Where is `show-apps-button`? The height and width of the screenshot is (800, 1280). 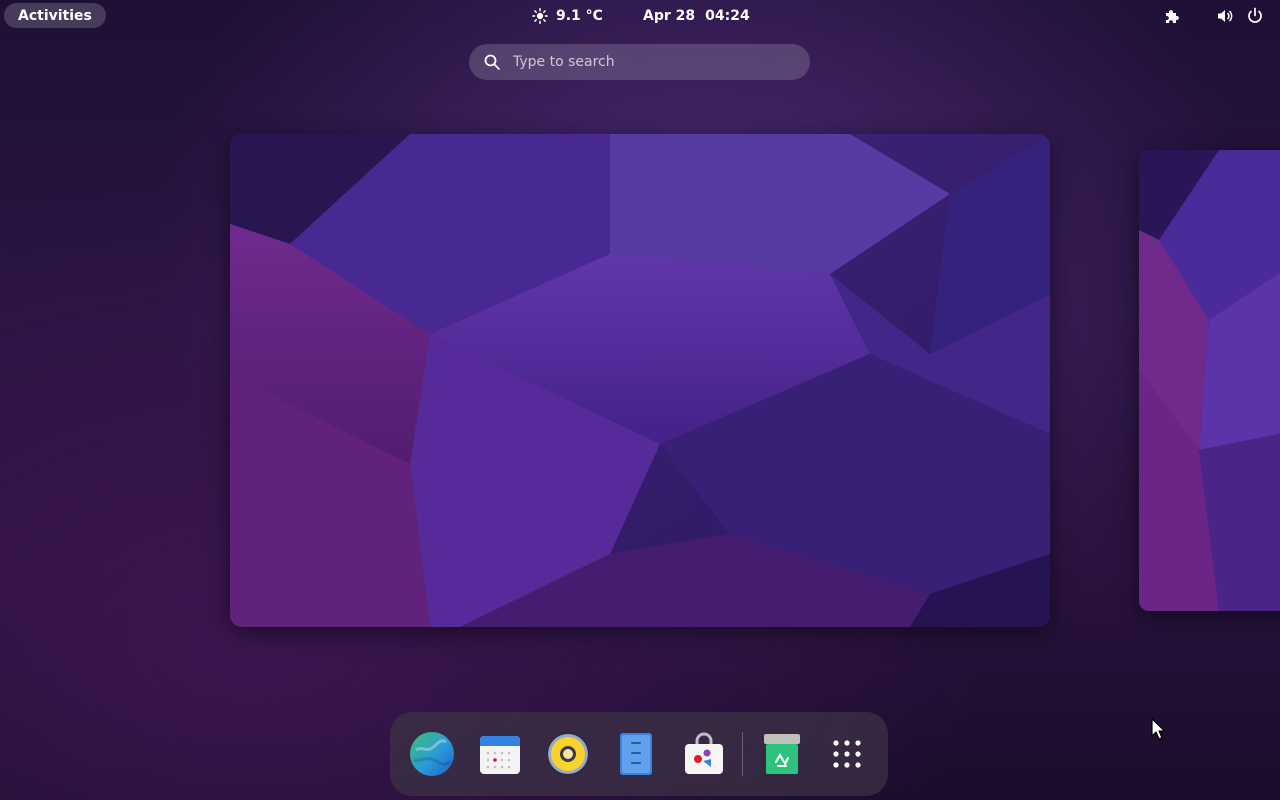 show-apps-button is located at coordinates (847, 754).